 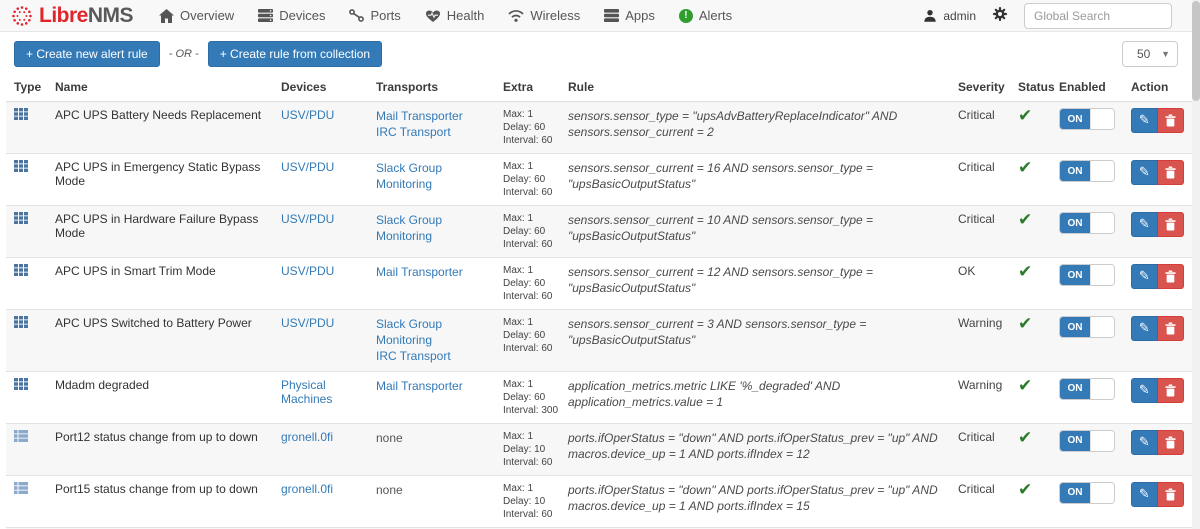 I want to click on rule-name: Mdadm degraded, so click(x=160, y=397).